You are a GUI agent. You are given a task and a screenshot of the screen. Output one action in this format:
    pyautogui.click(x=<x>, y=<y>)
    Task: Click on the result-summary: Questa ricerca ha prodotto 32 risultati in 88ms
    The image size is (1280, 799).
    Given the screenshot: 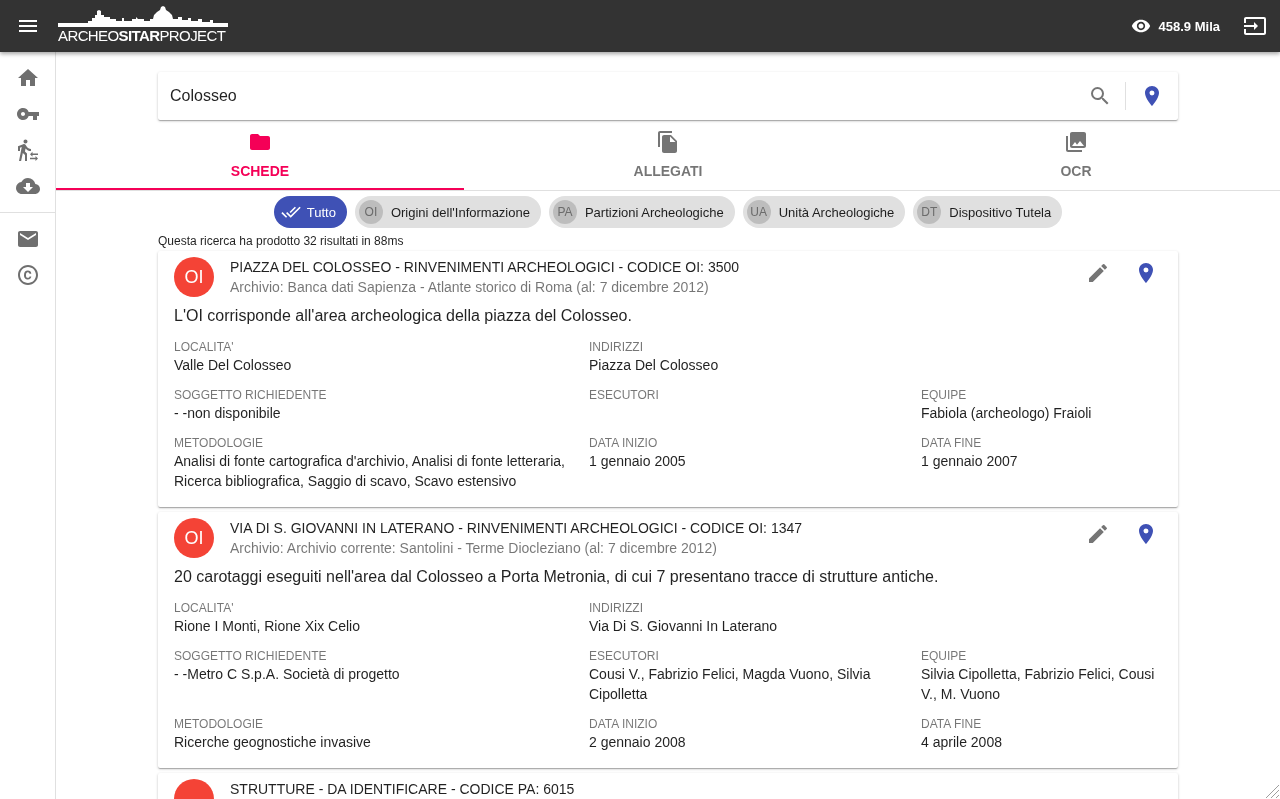 What is the action you would take?
    pyautogui.click(x=281, y=241)
    